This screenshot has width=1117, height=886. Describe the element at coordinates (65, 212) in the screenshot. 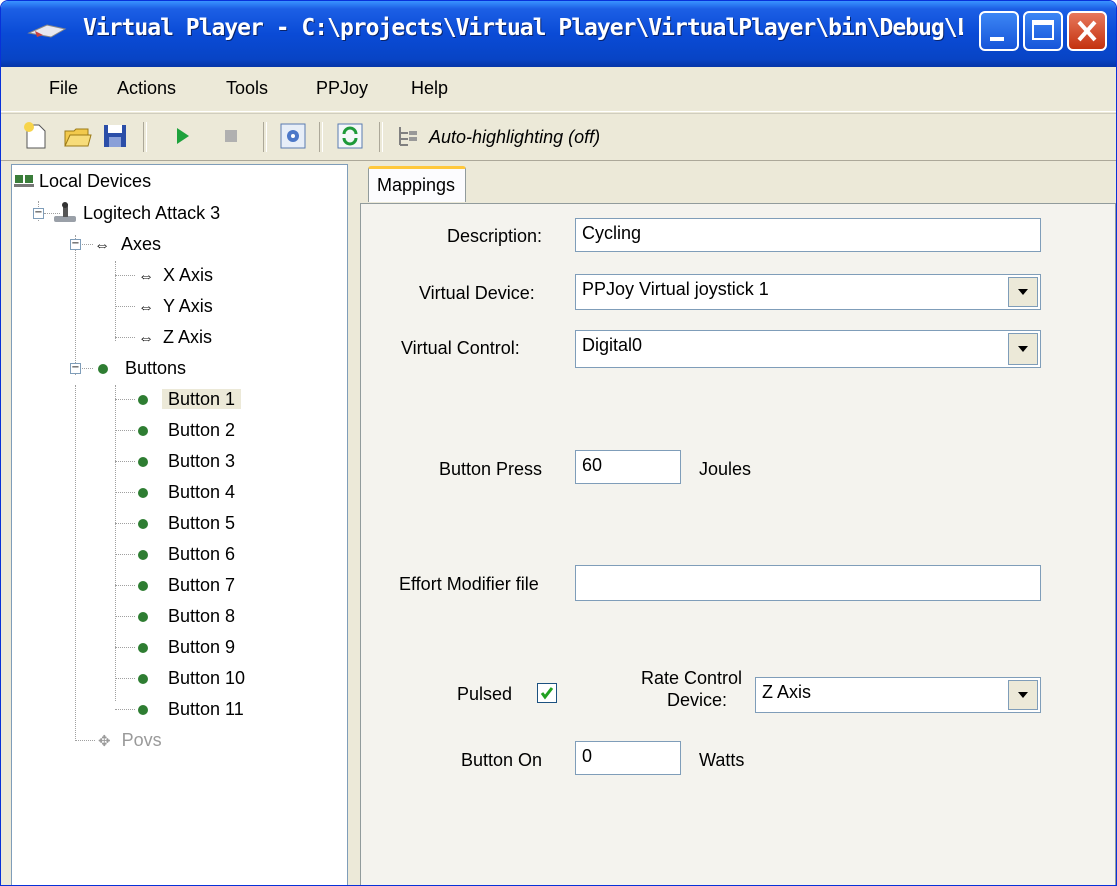

I see `joystick-icon` at that location.